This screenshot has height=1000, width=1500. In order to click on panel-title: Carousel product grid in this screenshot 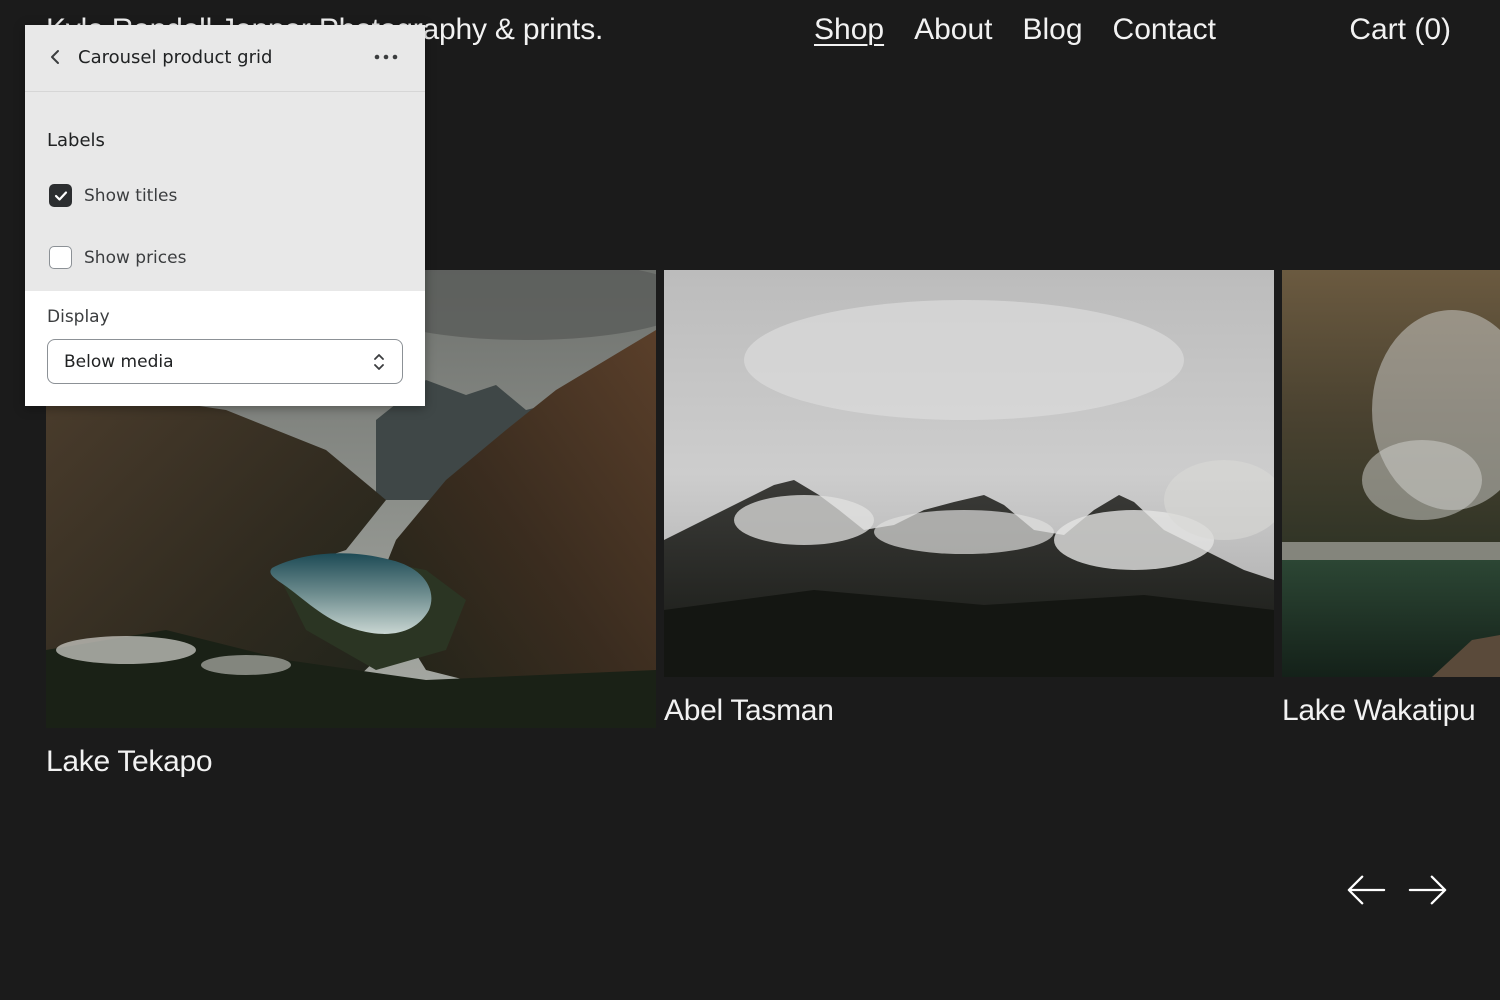, I will do `click(175, 57)`.